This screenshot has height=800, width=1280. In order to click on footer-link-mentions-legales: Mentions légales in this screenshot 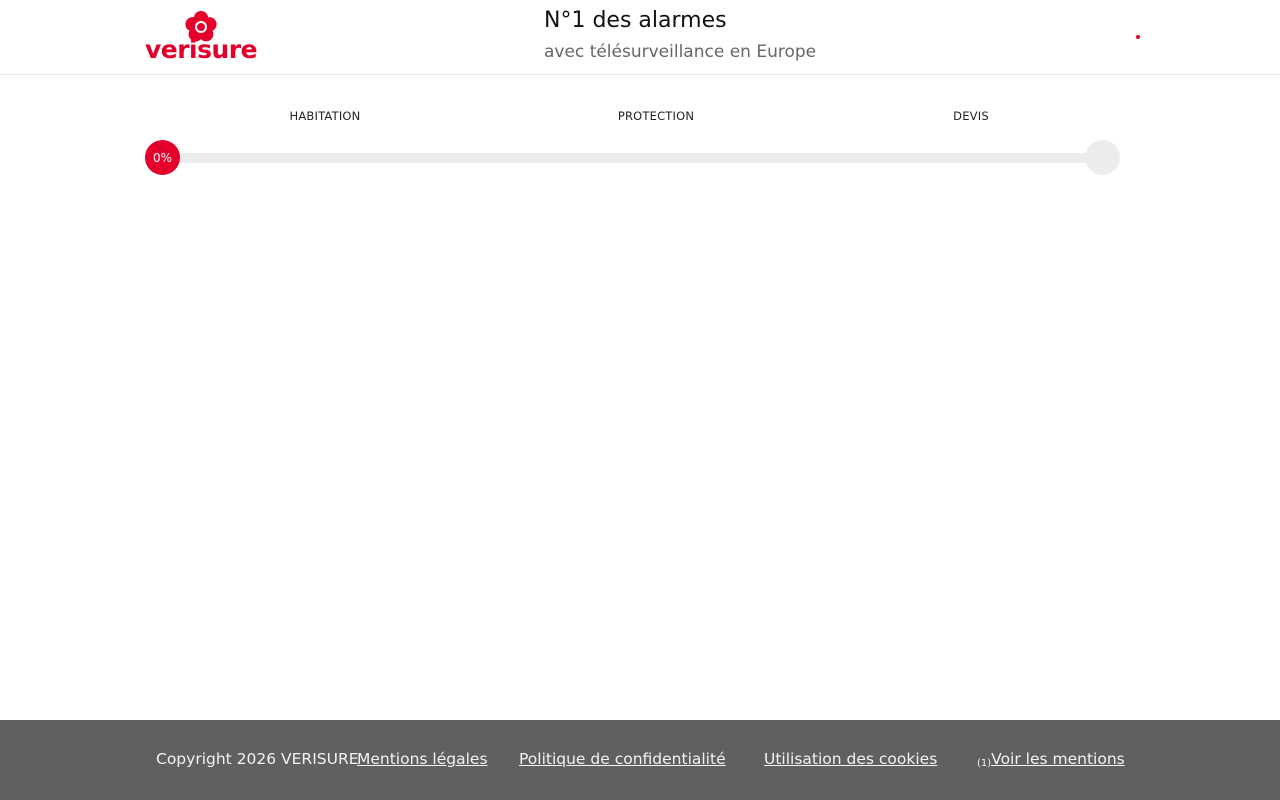, I will do `click(422, 759)`.